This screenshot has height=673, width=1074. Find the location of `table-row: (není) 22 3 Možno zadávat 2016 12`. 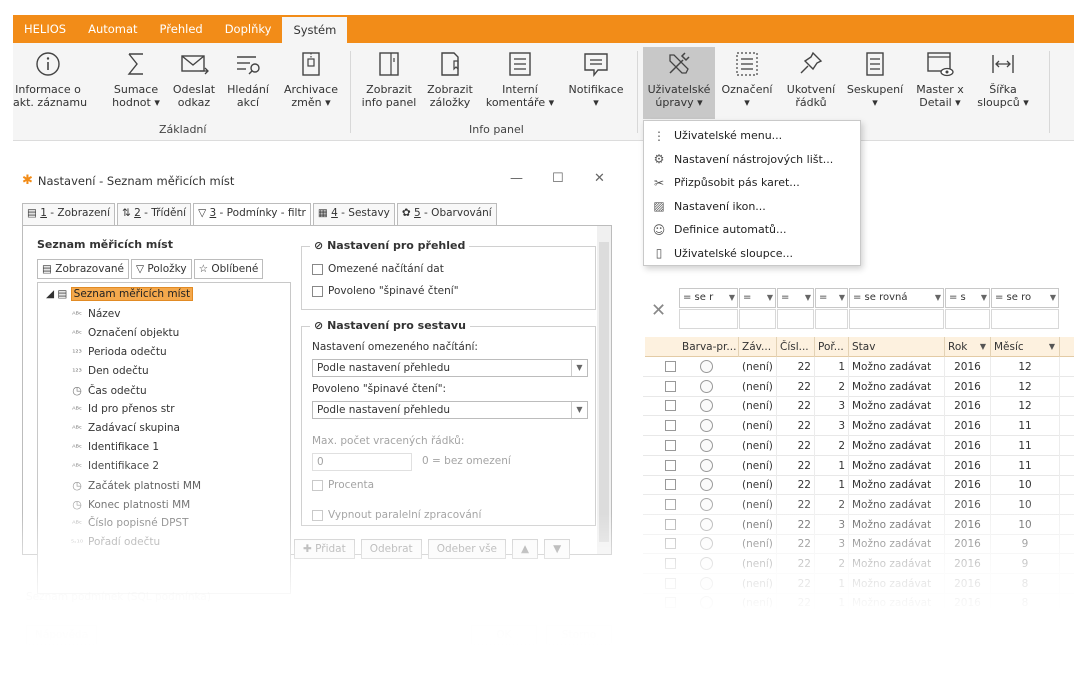

table-row: (není) 22 3 Možno zadávat 2016 12 is located at coordinates (858, 406).